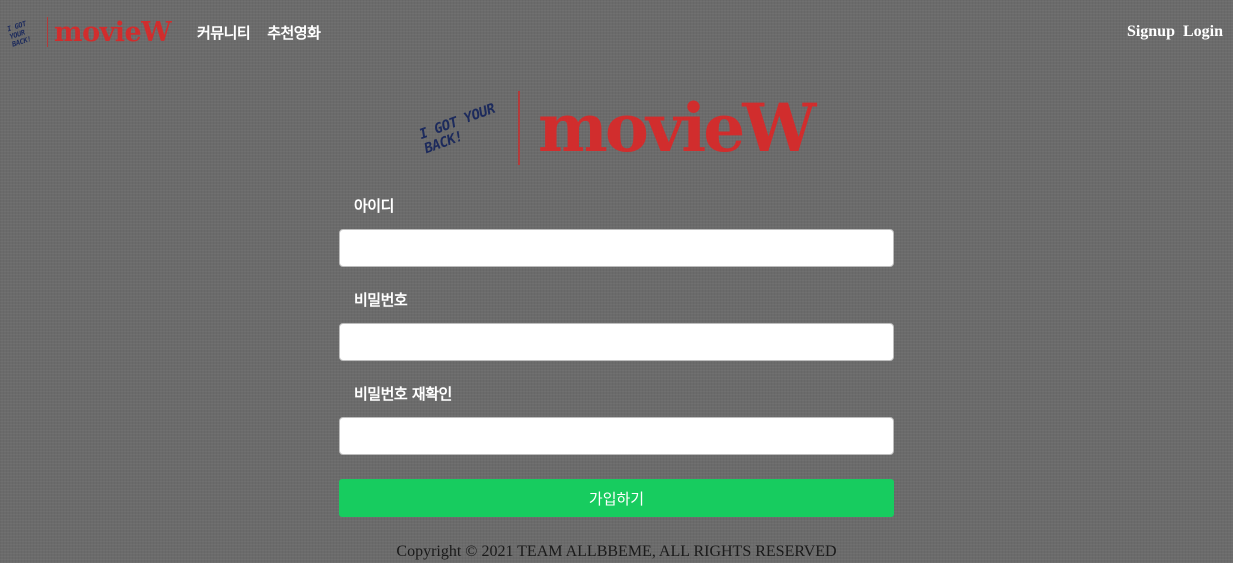 This screenshot has height=563, width=1233. I want to click on hero-logo: I GOT YOUR BACK! movieW, so click(616, 128).